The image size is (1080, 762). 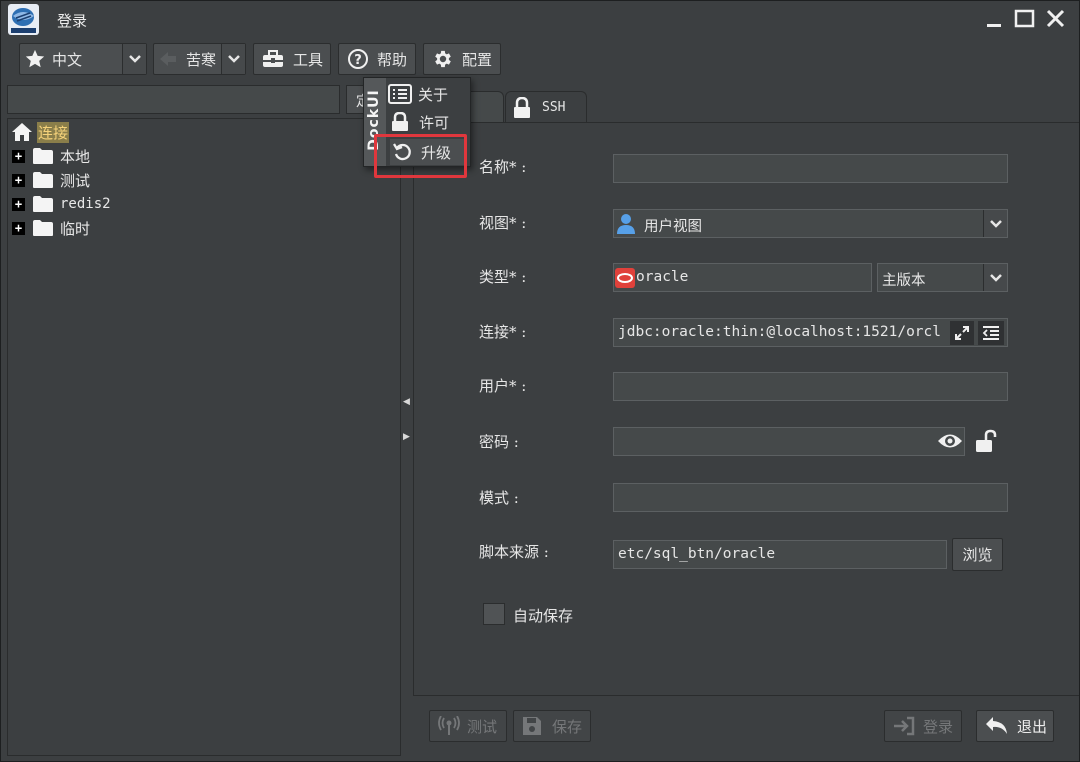 What do you see at coordinates (433, 94) in the screenshot?
I see `menu-item-label: 关于` at bounding box center [433, 94].